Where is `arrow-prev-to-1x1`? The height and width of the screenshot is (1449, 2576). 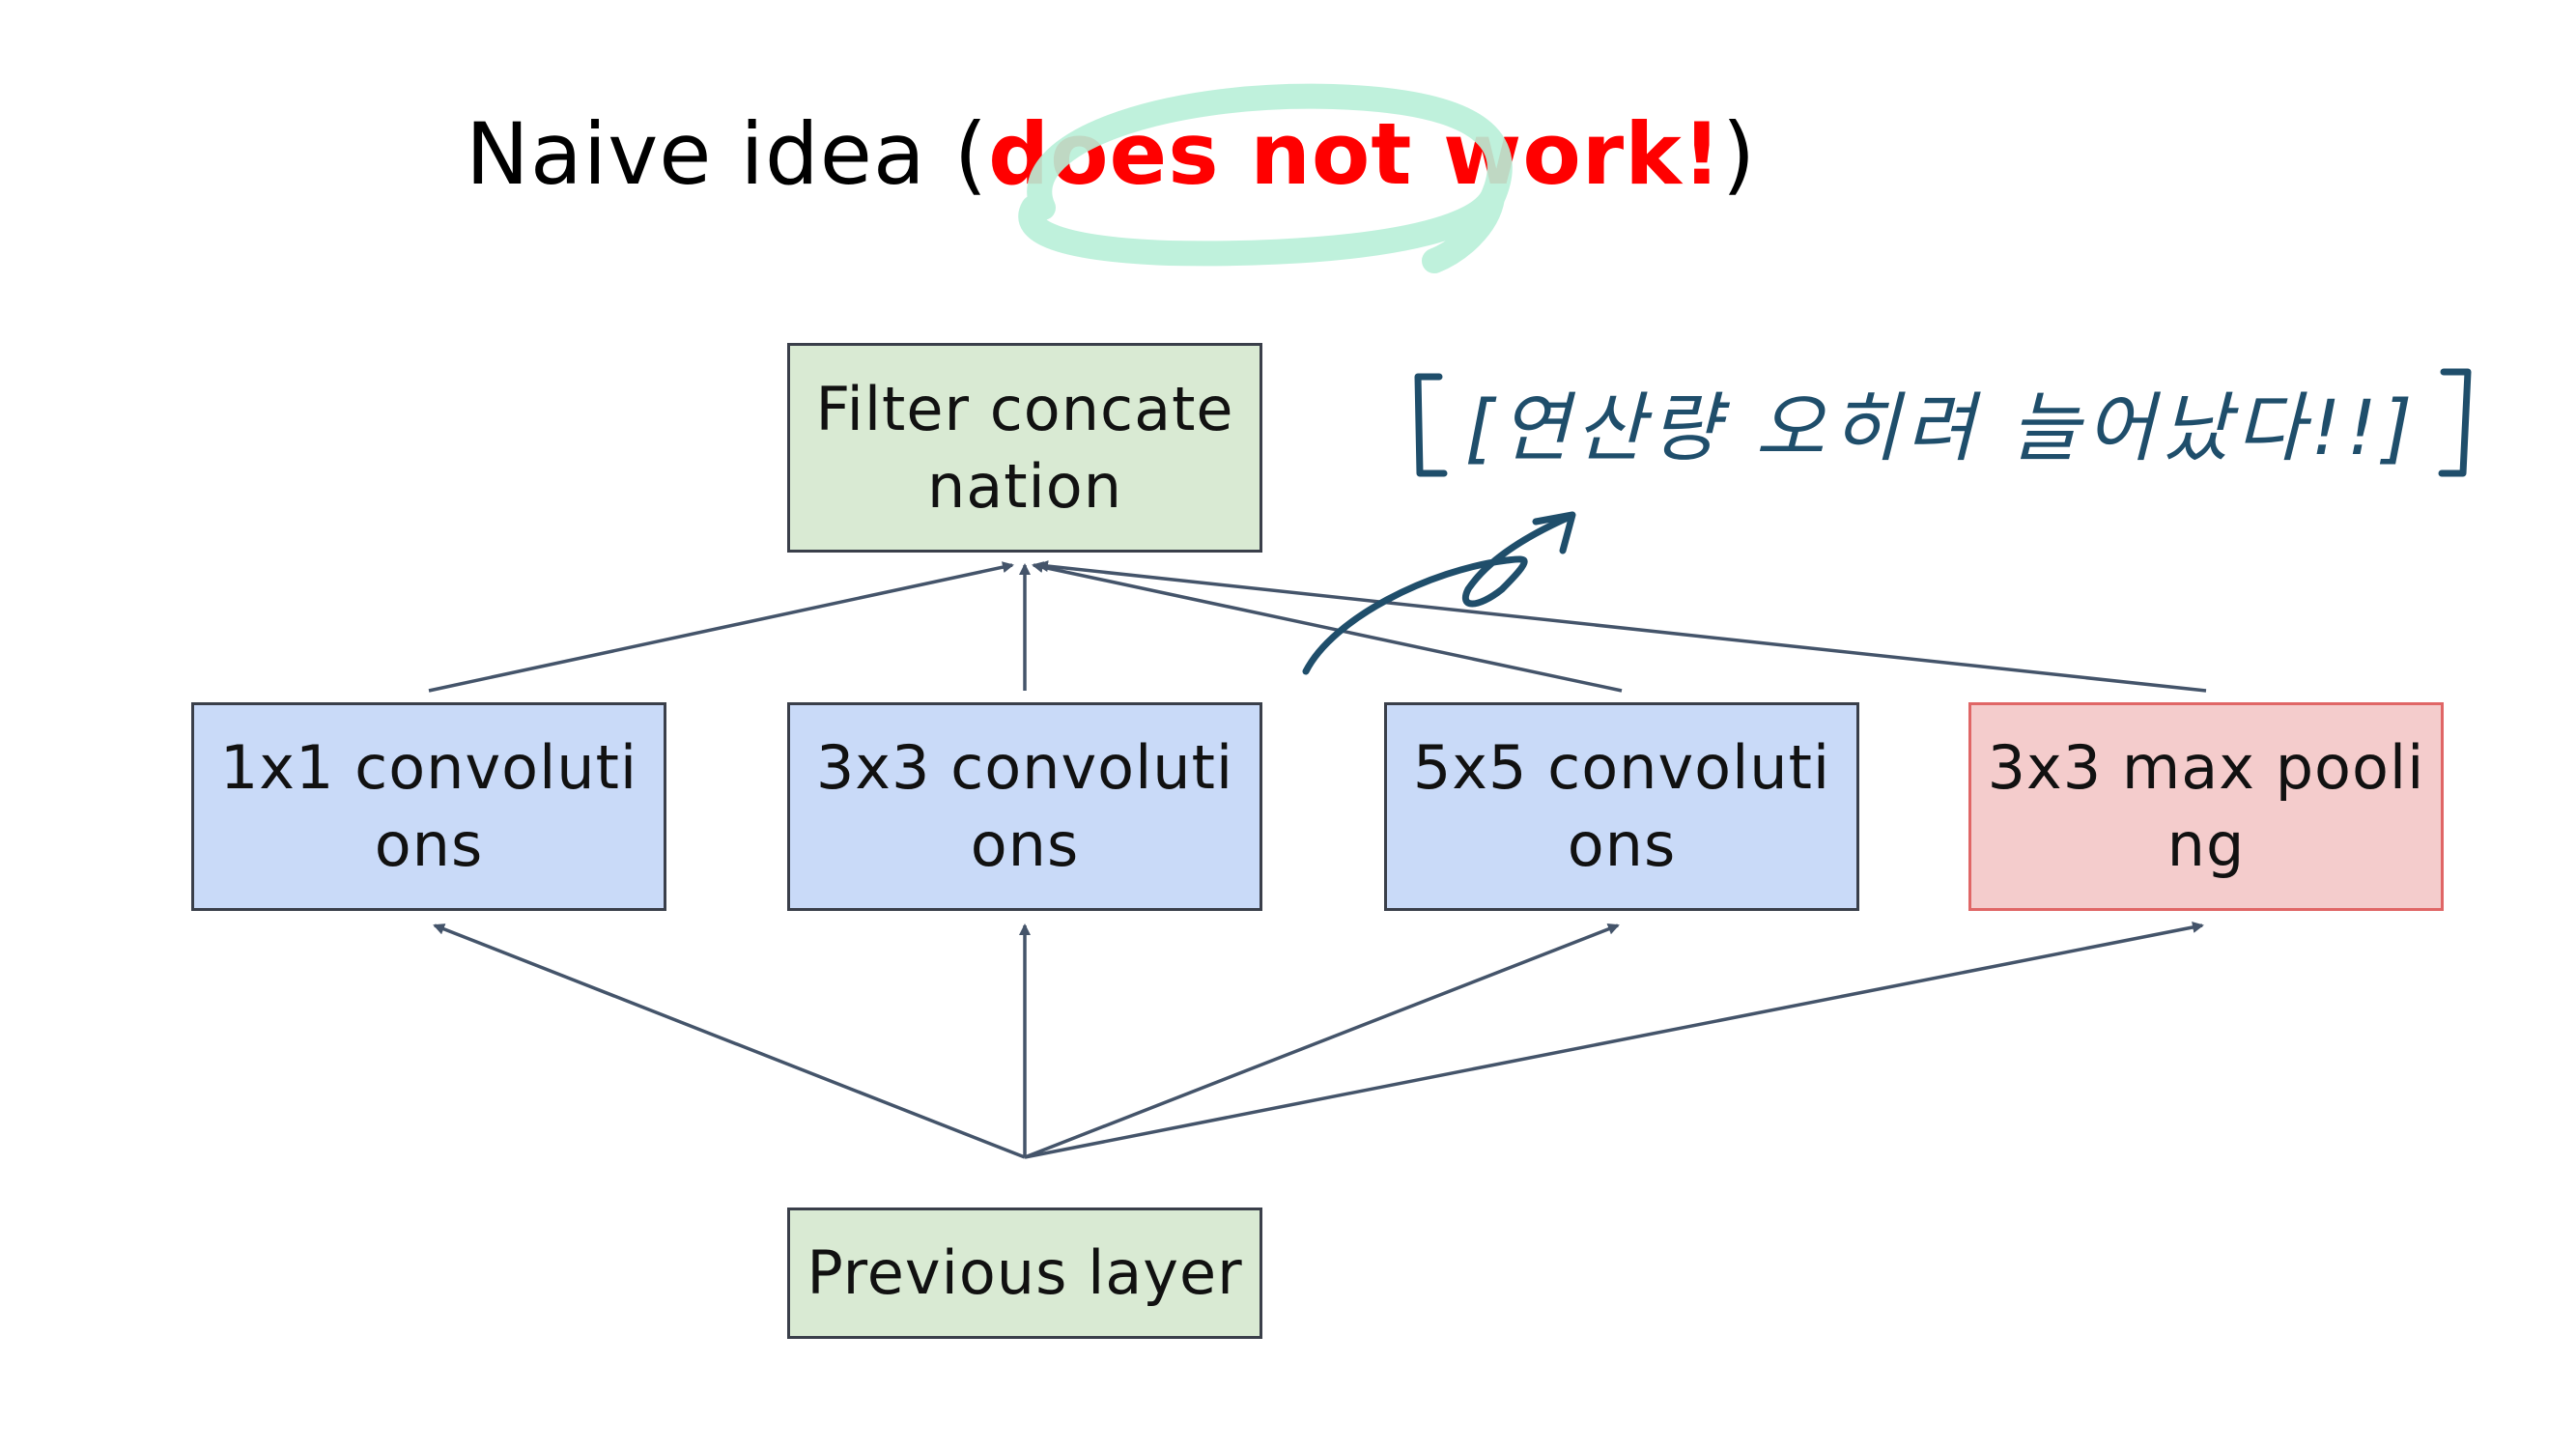 arrow-prev-to-1x1 is located at coordinates (729, 1041).